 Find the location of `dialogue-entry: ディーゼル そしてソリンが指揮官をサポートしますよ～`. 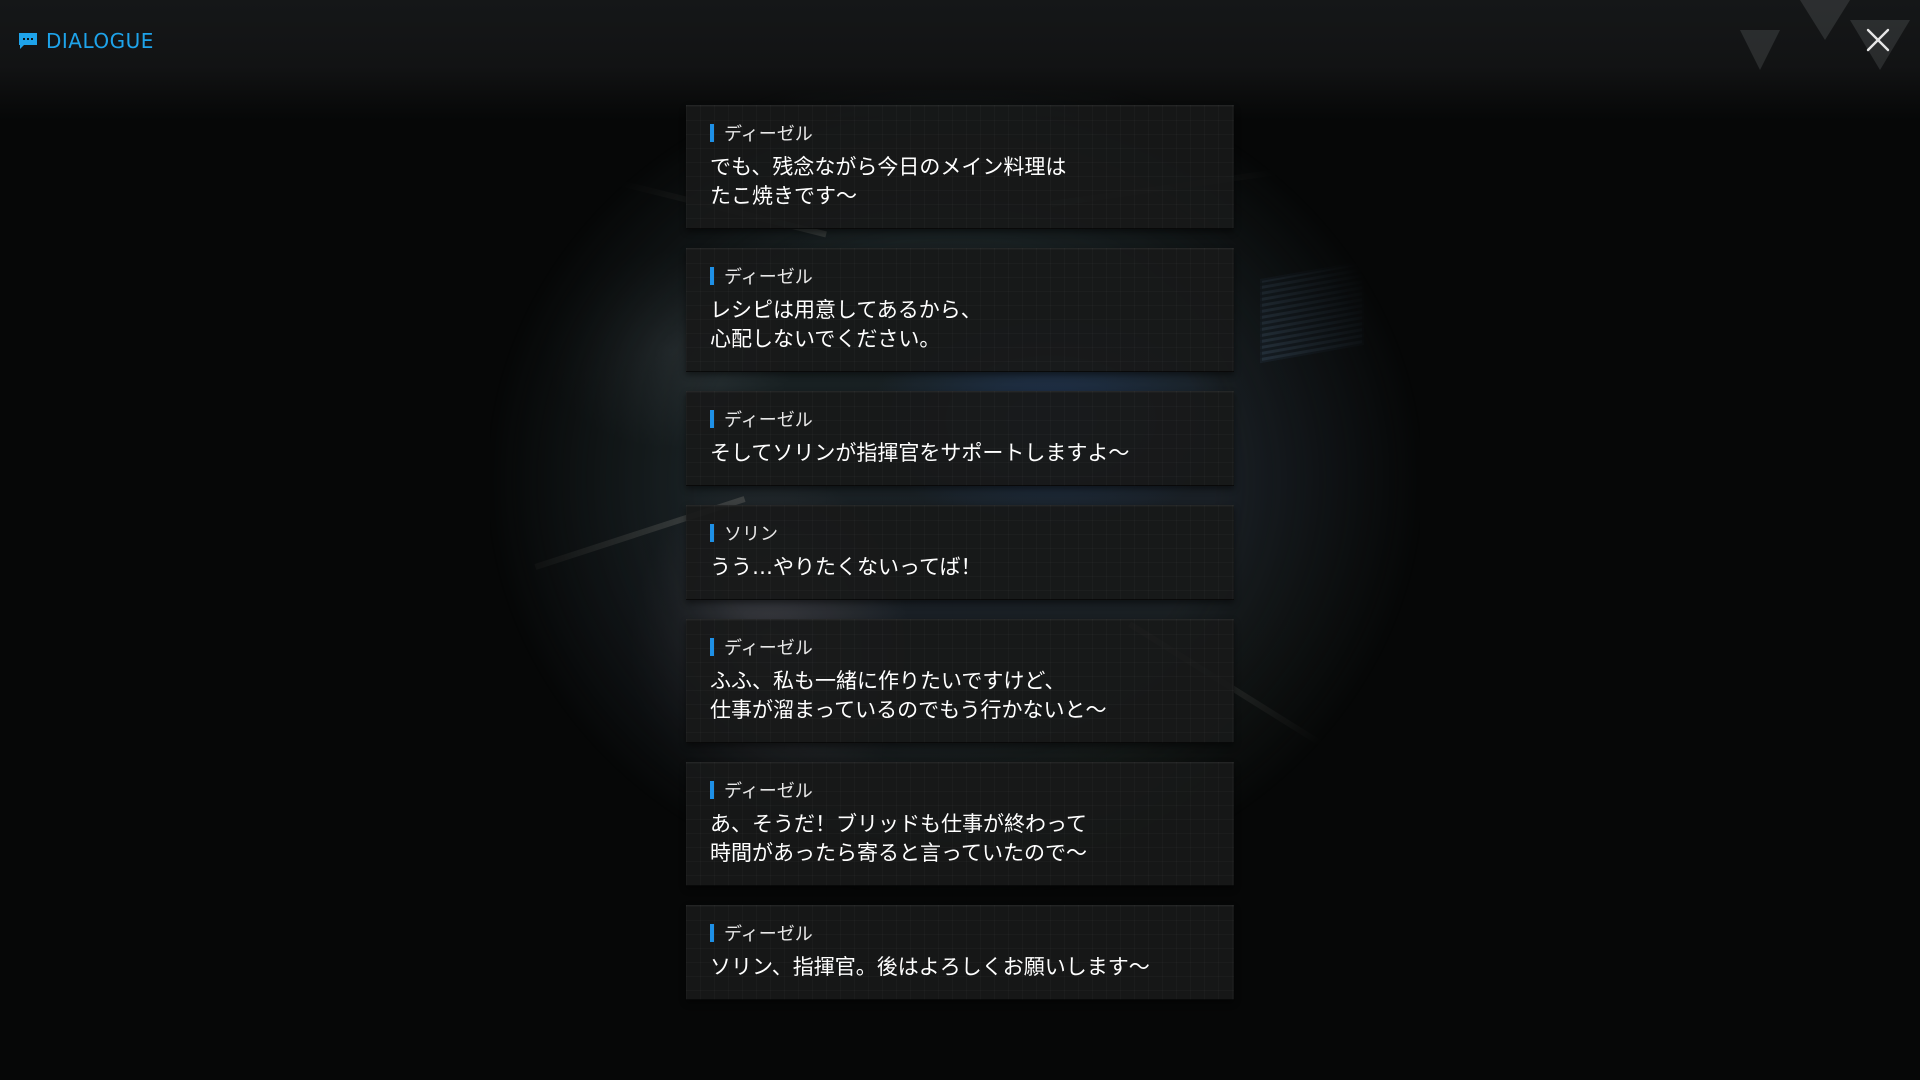

dialogue-entry: ディーゼル そしてソリンが指揮官をサポートしますよ～ is located at coordinates (960, 438).